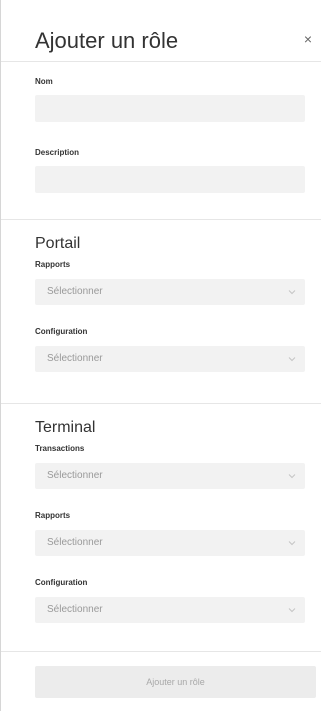 The image size is (321, 711). Describe the element at coordinates (58, 243) in the screenshot. I see `portail-title: Portail` at that location.